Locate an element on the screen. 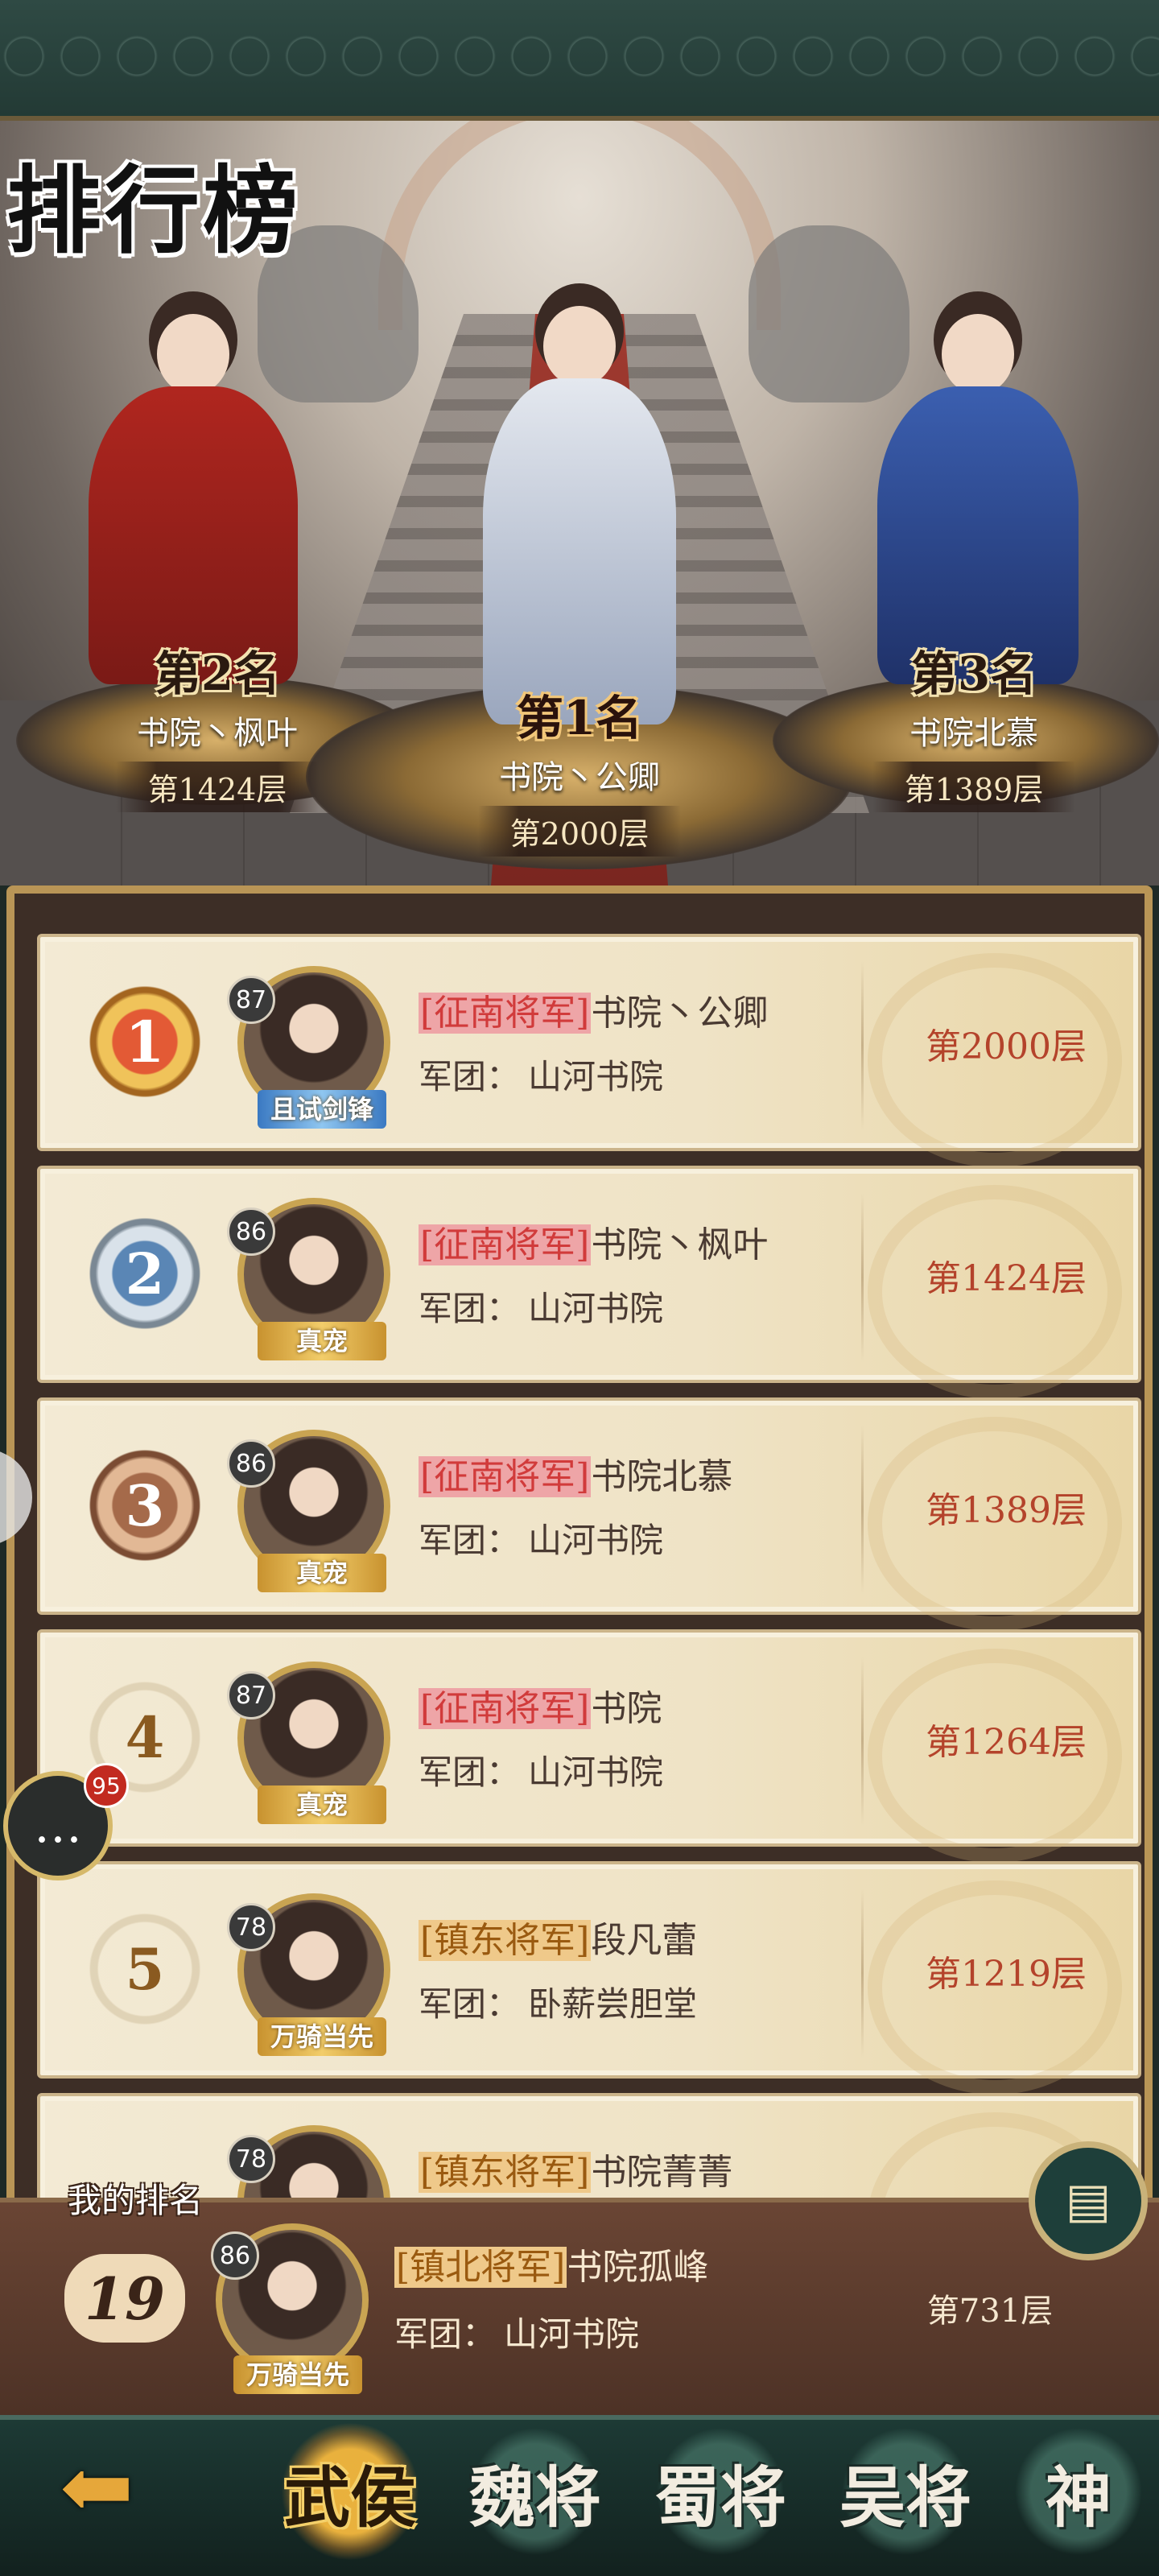 This screenshot has width=1159, height=2576. my-floor-value: 第731层 is located at coordinates (990, 2311).